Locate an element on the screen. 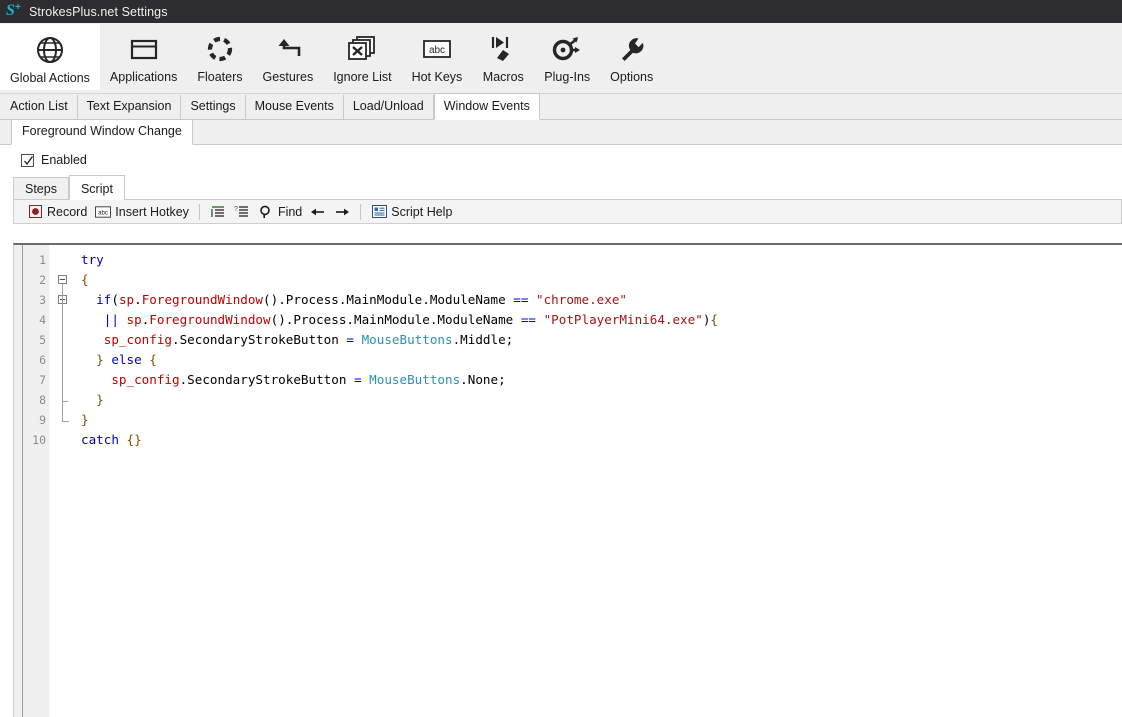  tab-text-expansion: Text Expansion is located at coordinates (129, 107).